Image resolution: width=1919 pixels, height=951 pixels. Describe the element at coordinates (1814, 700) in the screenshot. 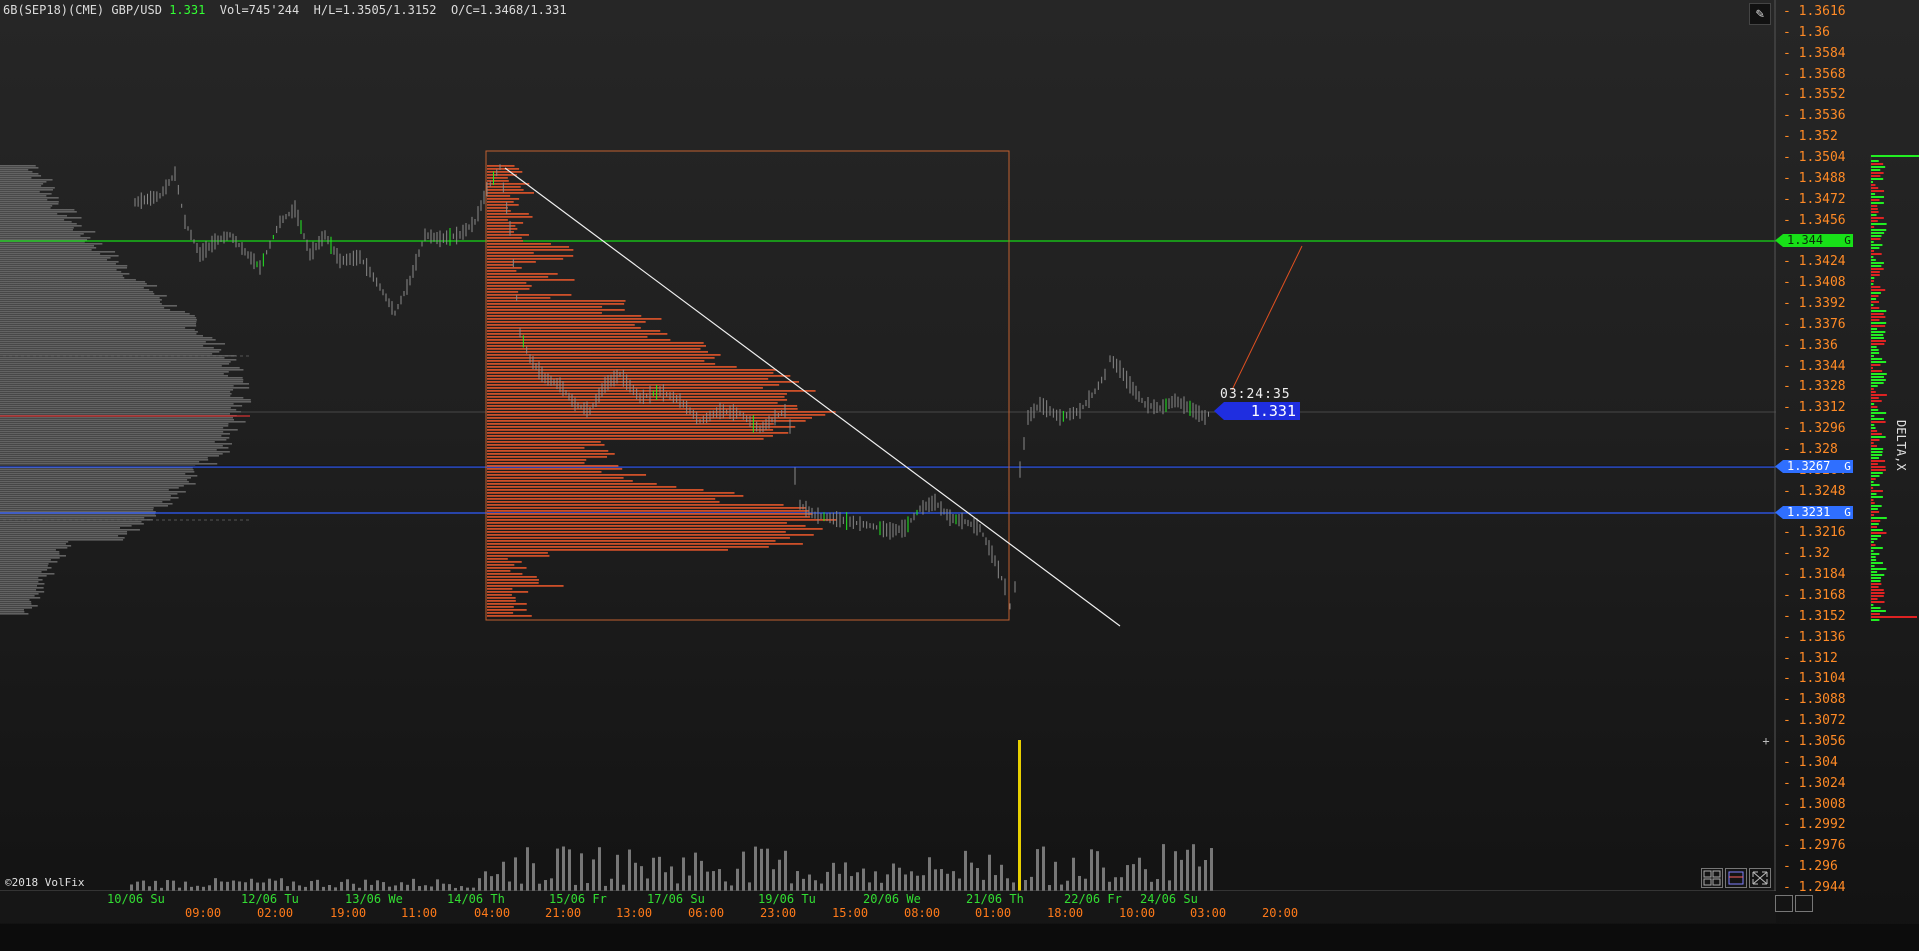

I see `price-label: - 1.3088` at that location.